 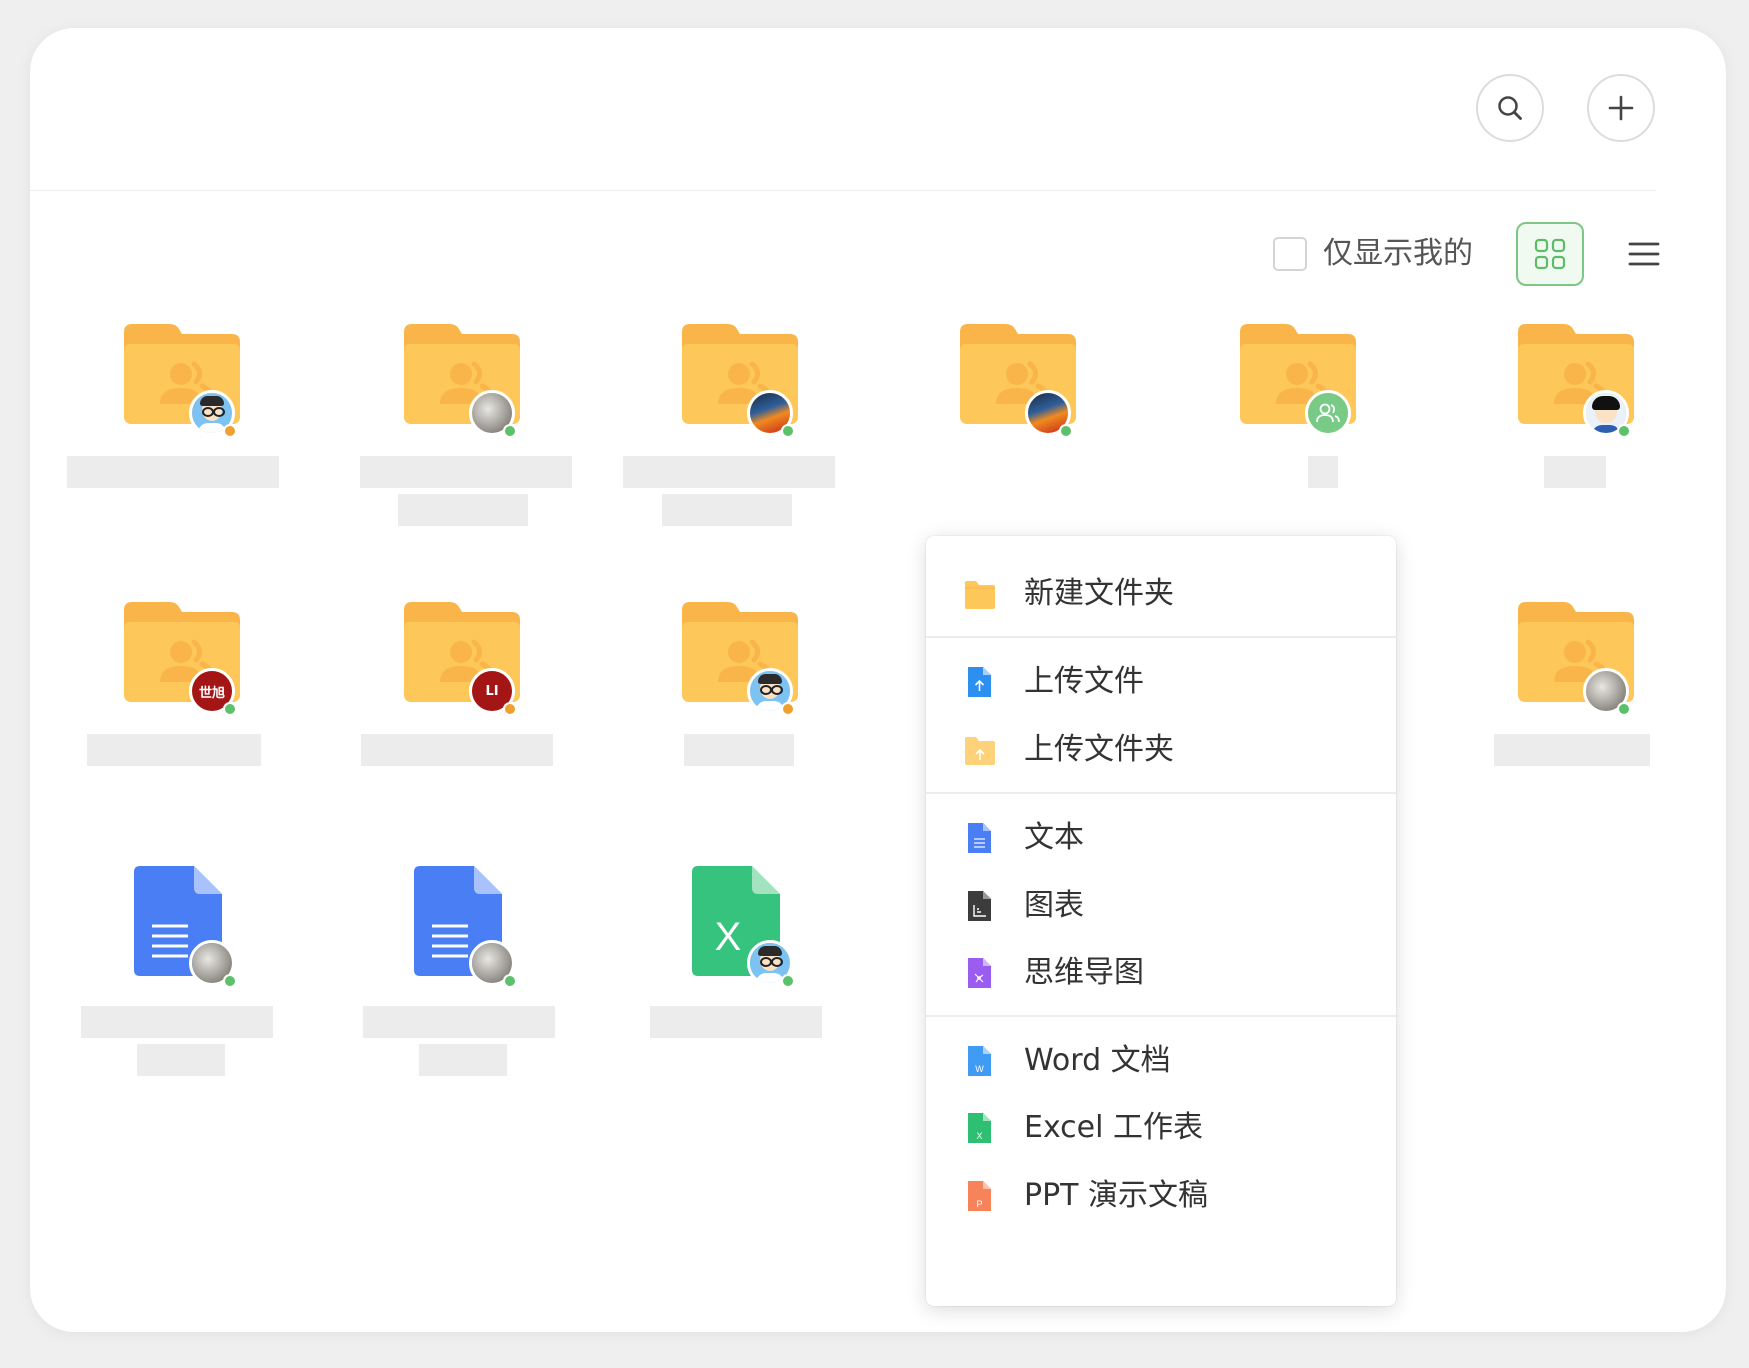 What do you see at coordinates (1099, 749) in the screenshot?
I see `menu-label-upload-folder: 上传文件夹` at bounding box center [1099, 749].